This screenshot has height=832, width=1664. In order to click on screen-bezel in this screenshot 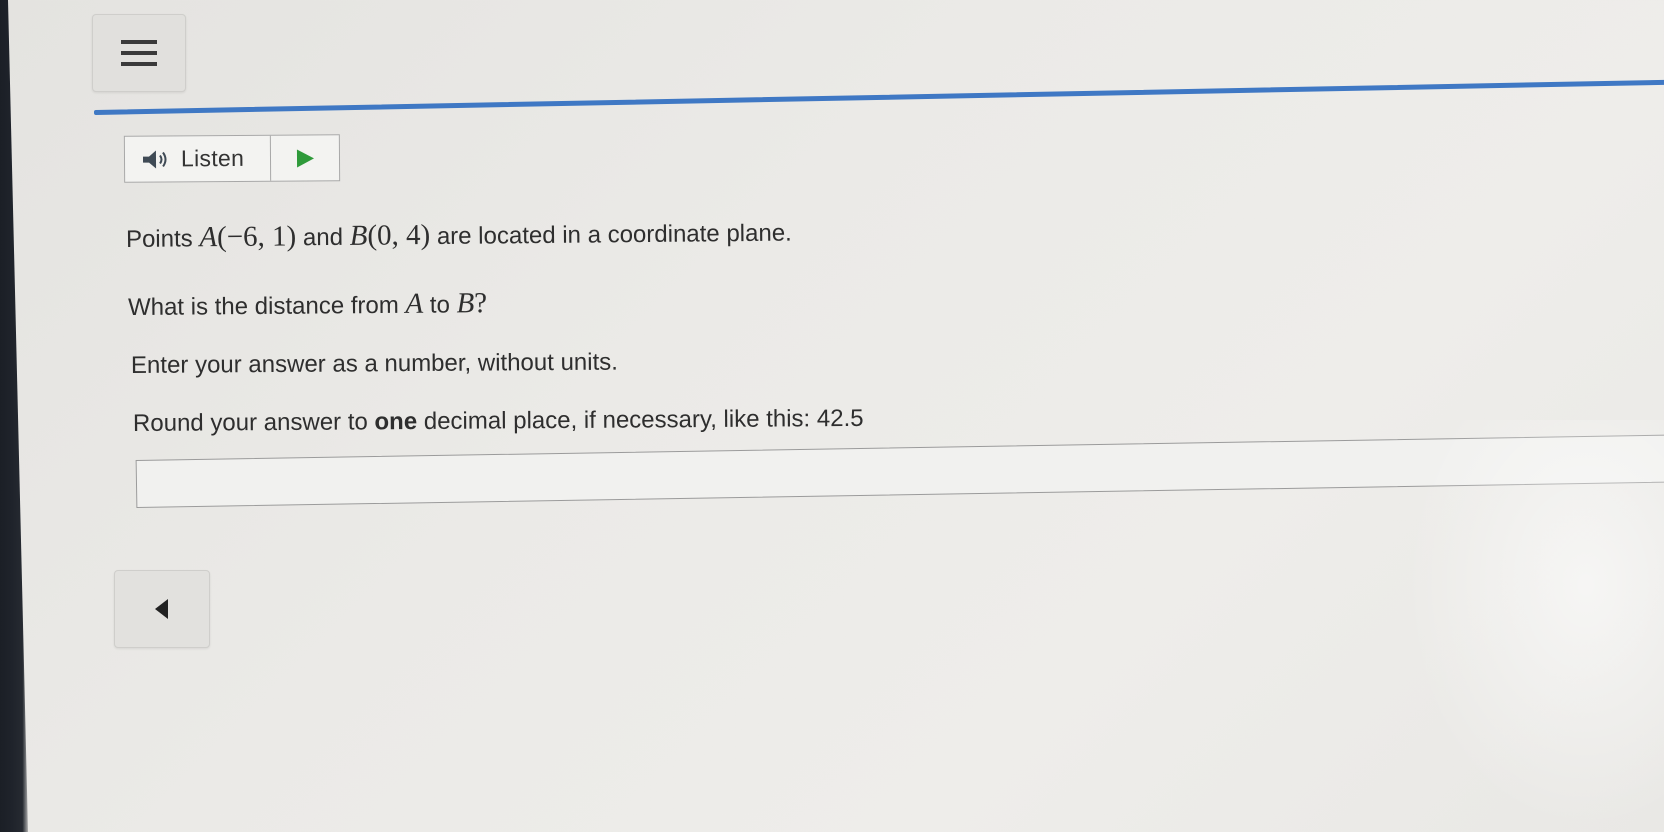, I will do `click(14, 416)`.